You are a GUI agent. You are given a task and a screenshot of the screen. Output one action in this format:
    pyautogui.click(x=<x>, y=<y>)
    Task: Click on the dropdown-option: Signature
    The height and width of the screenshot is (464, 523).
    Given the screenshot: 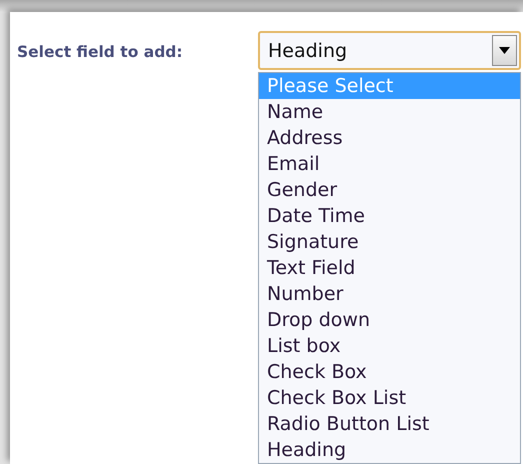 What is the action you would take?
    pyautogui.click(x=389, y=242)
    